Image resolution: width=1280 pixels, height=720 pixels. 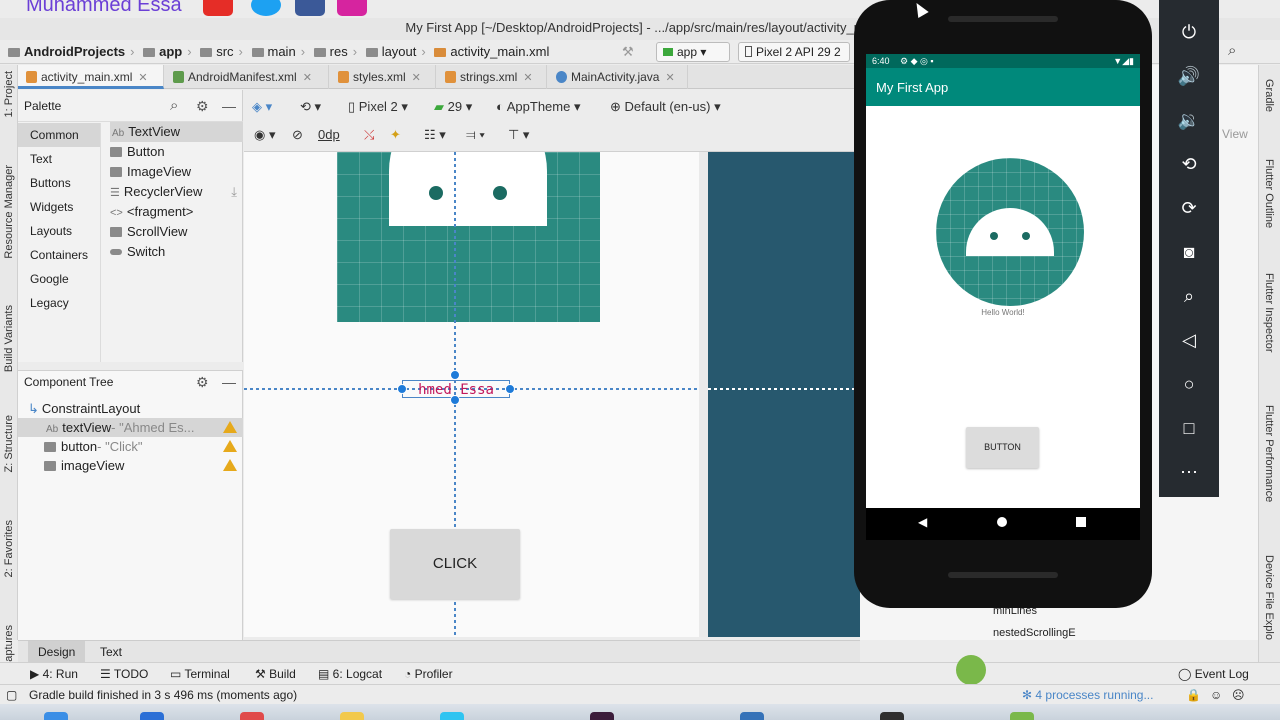 I want to click on build-tool-button: ⚒ Build, so click(x=275, y=674).